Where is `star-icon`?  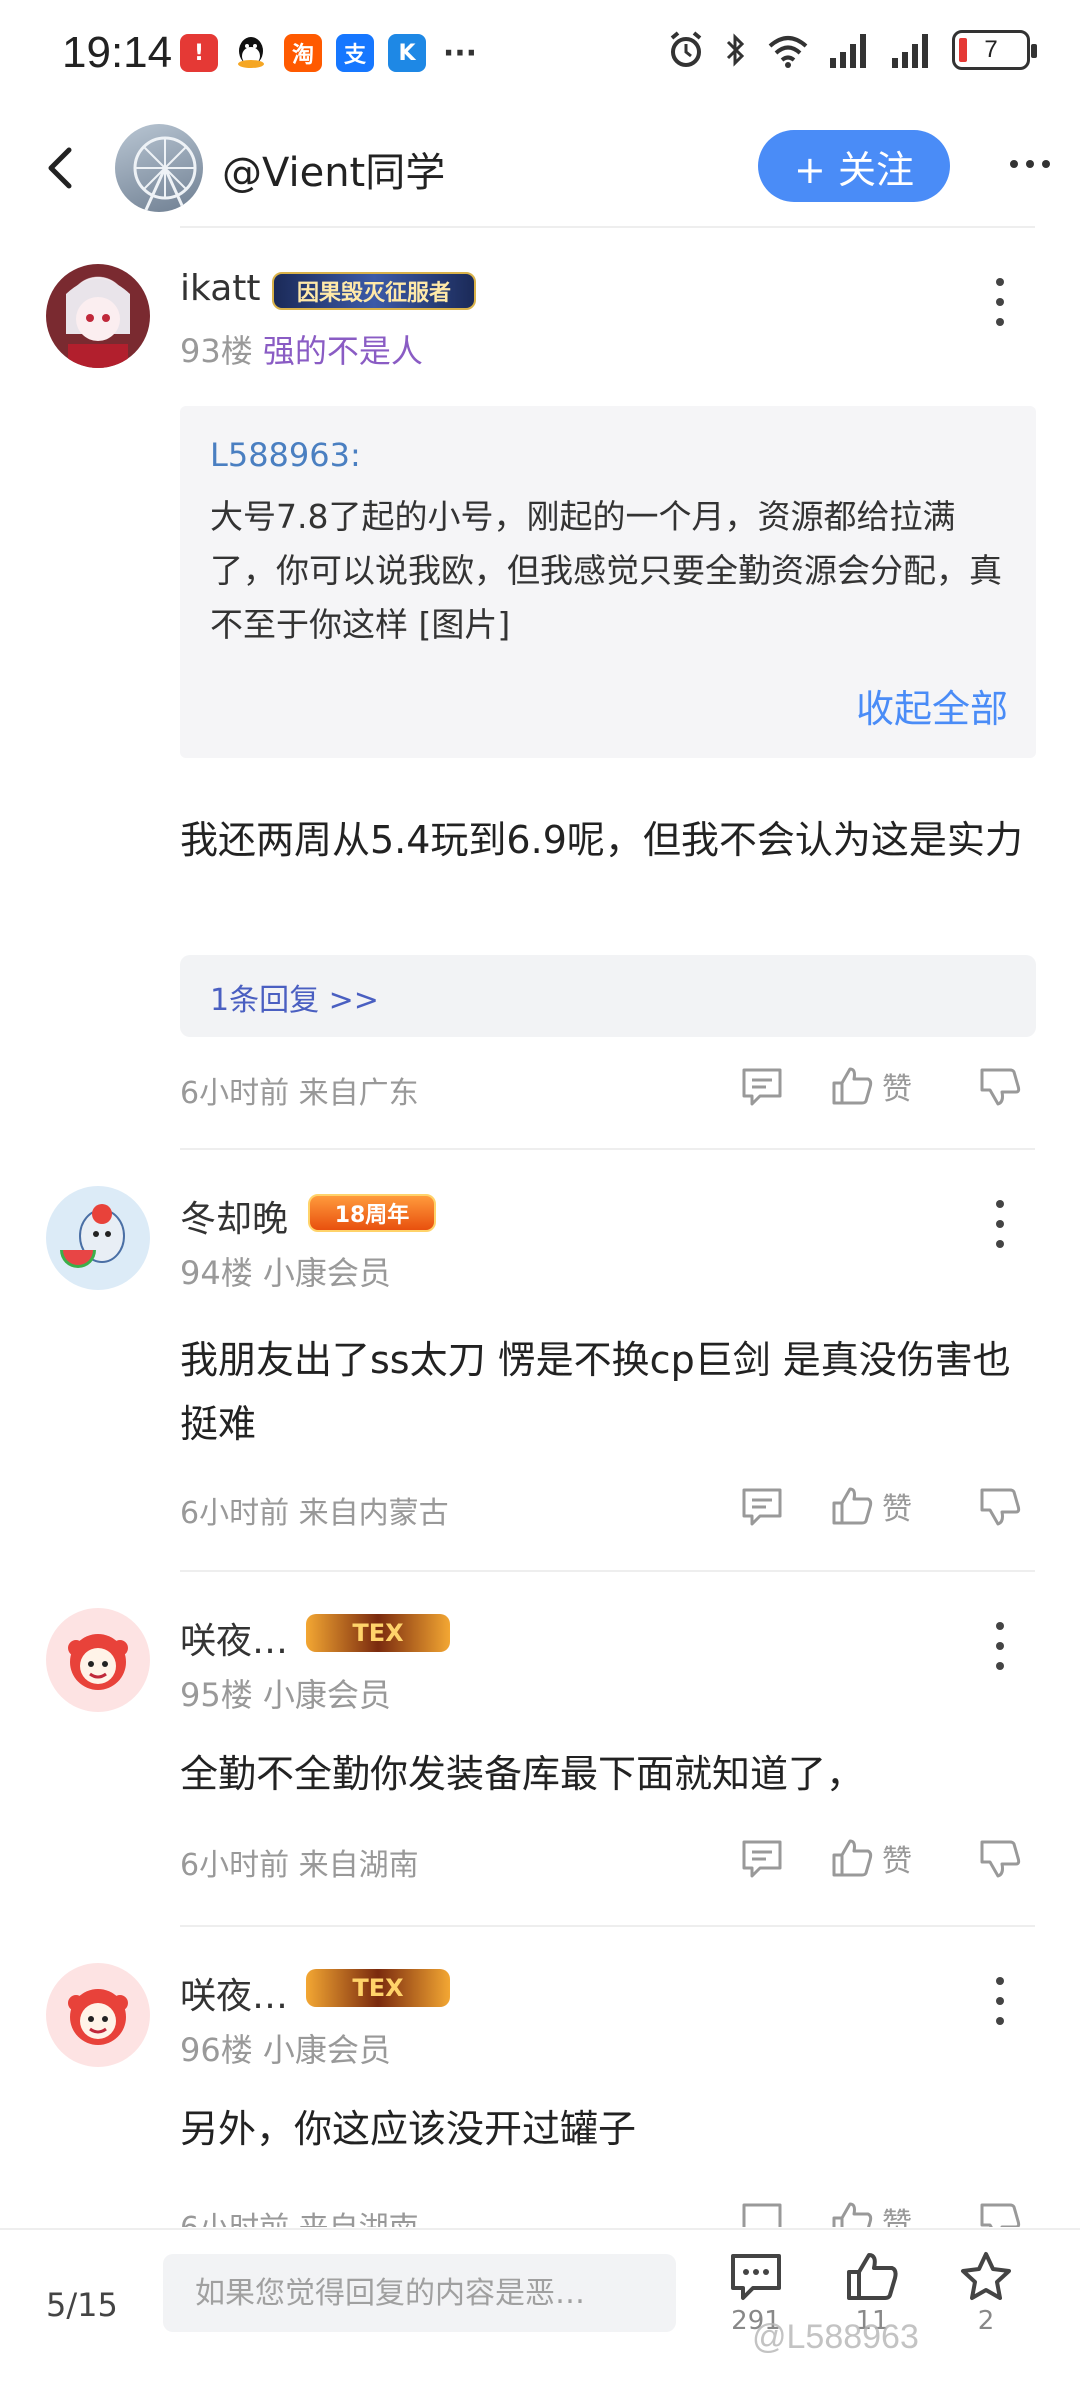 star-icon is located at coordinates (986, 2276).